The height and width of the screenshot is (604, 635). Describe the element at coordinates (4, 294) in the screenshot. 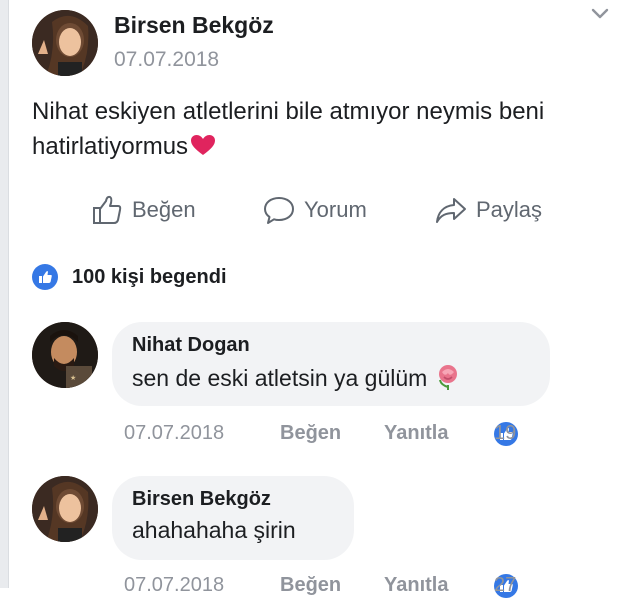

I see `feed-left-edge` at that location.